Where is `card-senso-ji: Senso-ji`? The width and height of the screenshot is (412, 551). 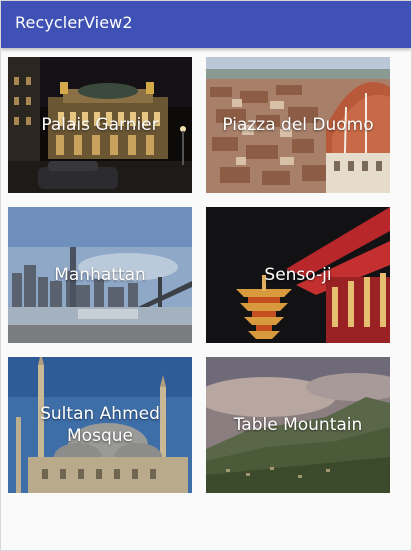 card-senso-ji: Senso-ji is located at coordinates (298, 275).